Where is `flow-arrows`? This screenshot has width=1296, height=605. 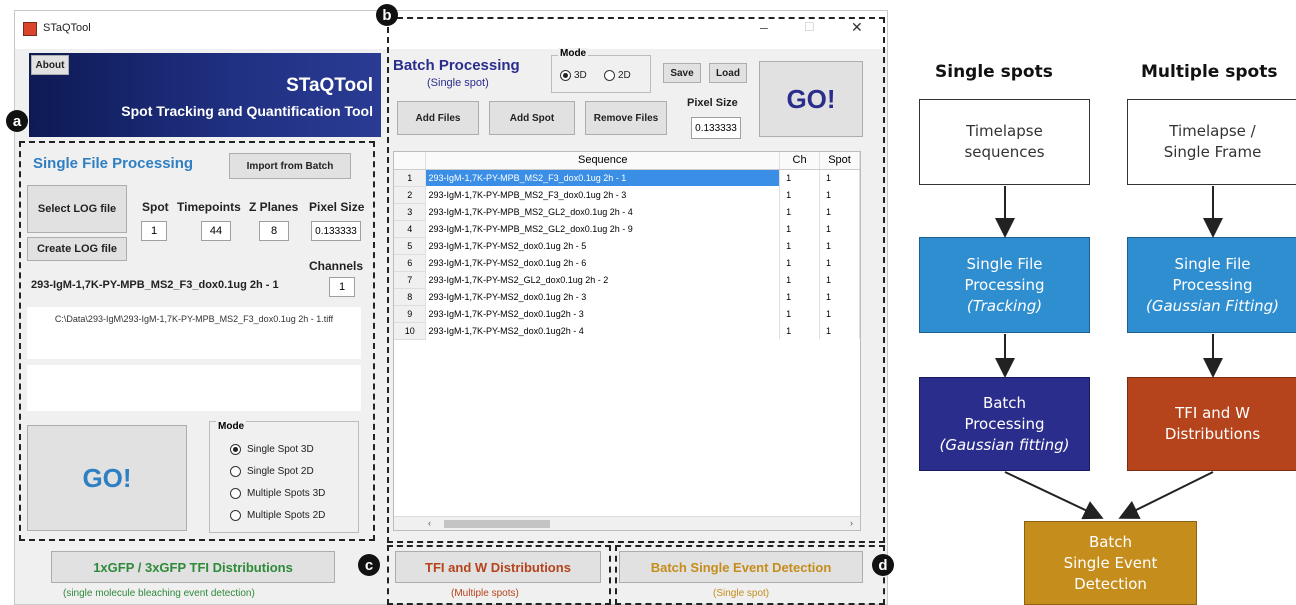 flow-arrows is located at coordinates (1109, 353).